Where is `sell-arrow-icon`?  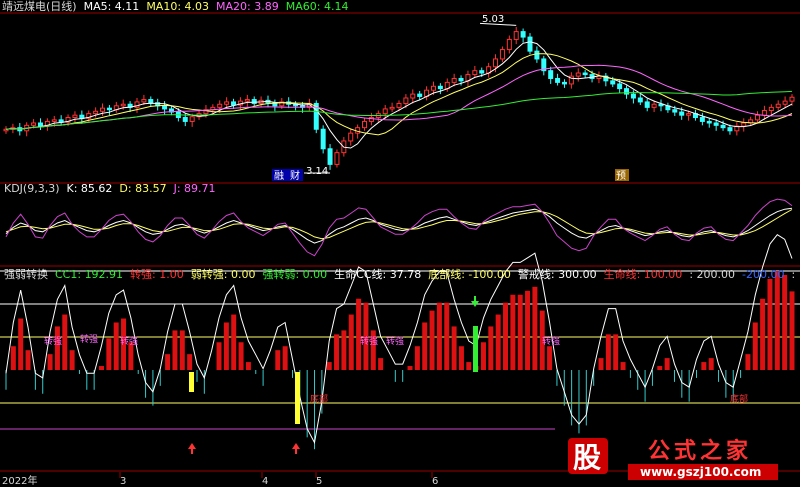 sell-arrow-icon is located at coordinates (475, 301).